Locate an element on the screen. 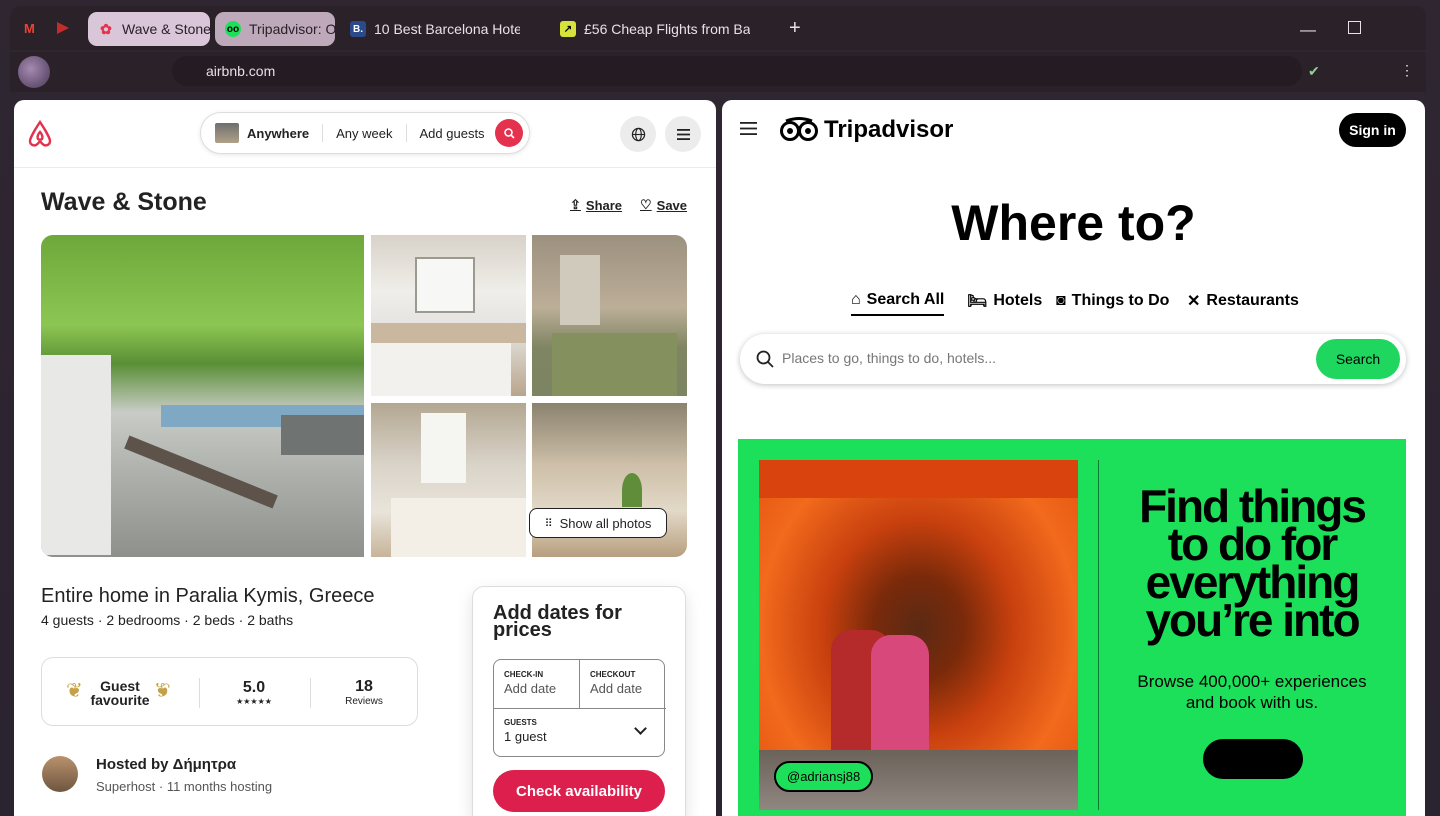 This screenshot has width=1440, height=816. search-bar: Anywhere Any week Add guests is located at coordinates (365, 133).